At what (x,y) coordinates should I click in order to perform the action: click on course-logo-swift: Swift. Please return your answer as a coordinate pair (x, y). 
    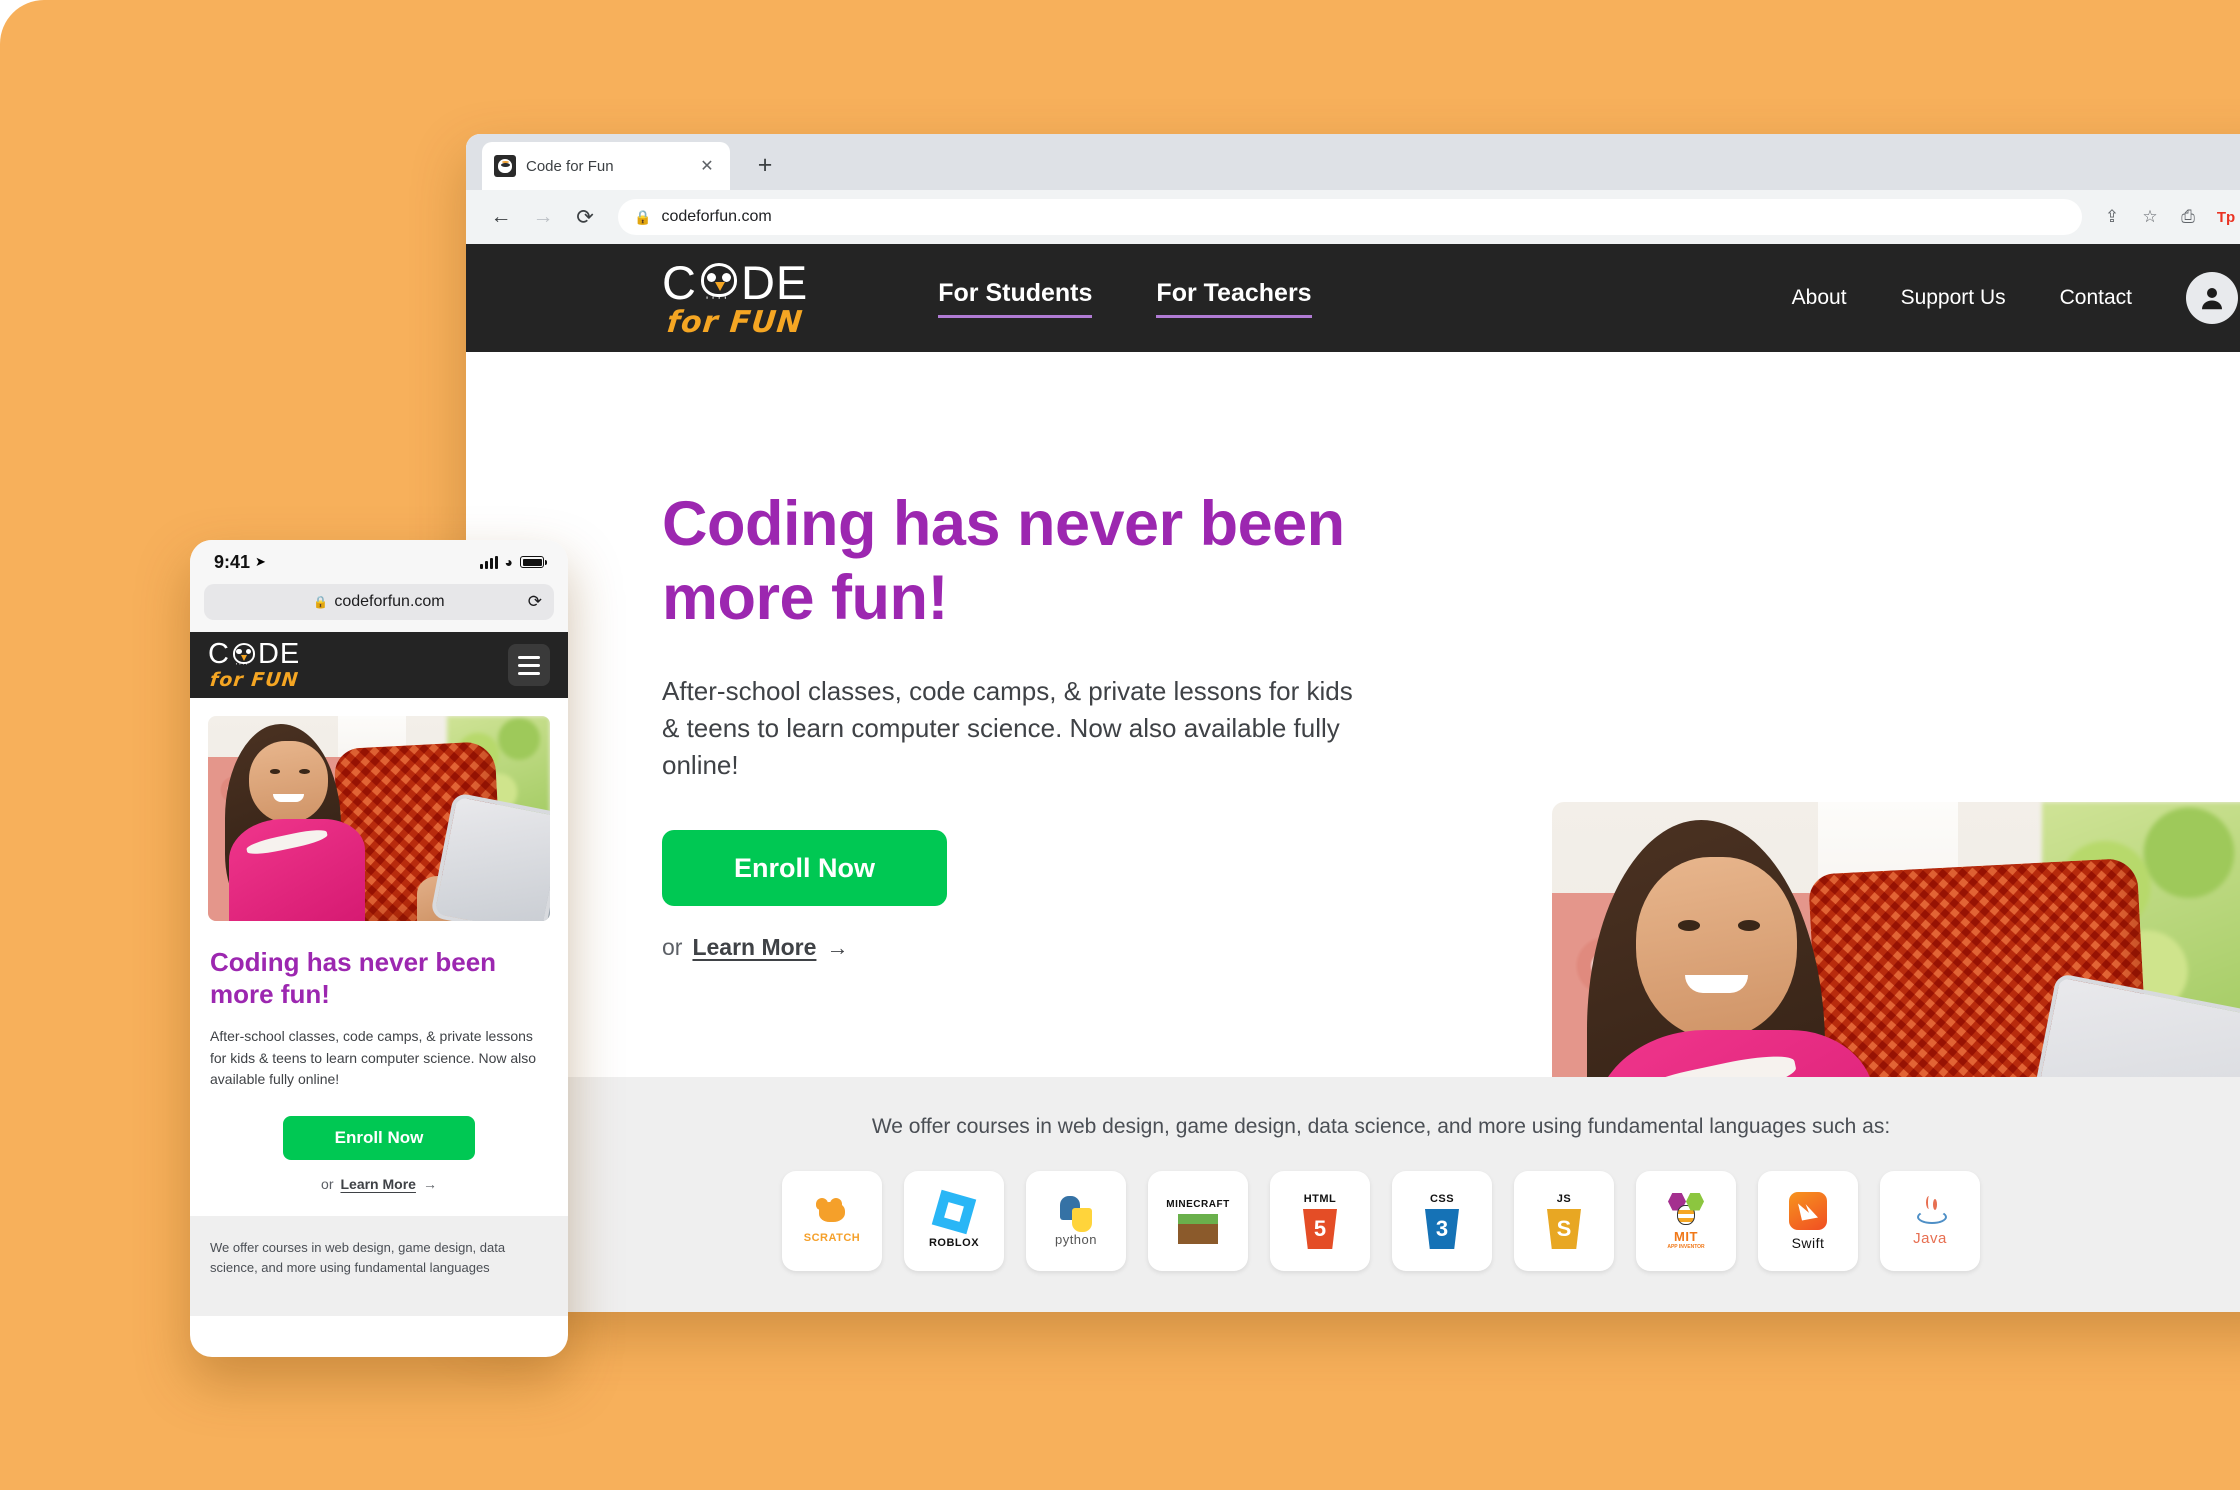
    Looking at the image, I should click on (1808, 1221).